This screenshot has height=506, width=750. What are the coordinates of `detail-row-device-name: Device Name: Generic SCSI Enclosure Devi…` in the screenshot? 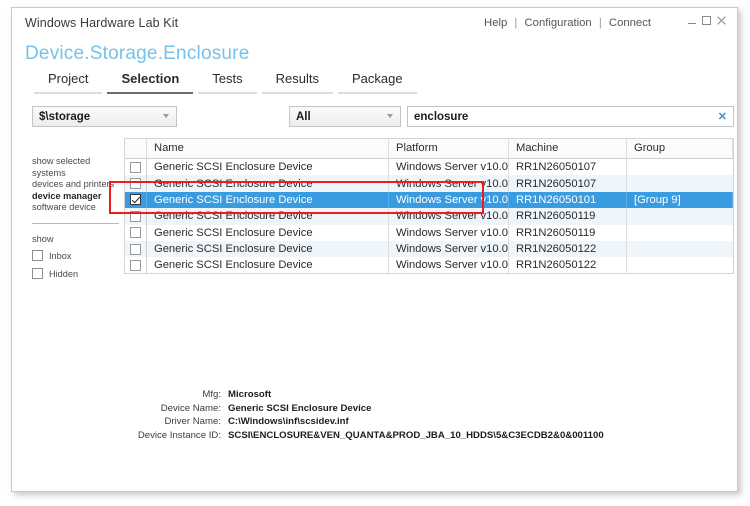 It's located at (368, 409).